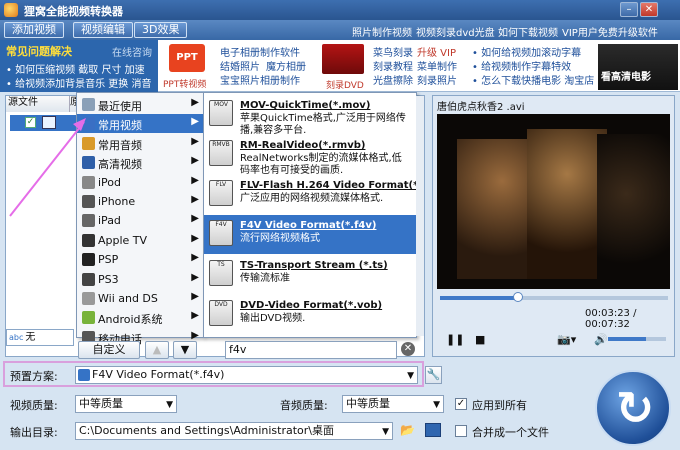 The height and width of the screenshot is (450, 680). What do you see at coordinates (461, 431) in the screenshot?
I see `merge-checkbox` at bounding box center [461, 431].